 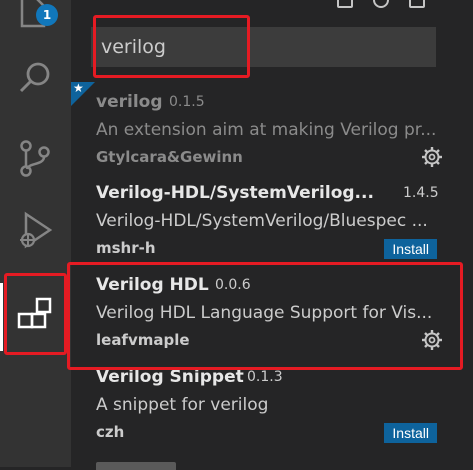 What do you see at coordinates (126, 248) in the screenshot?
I see `extension-publisher: mshr-h` at bounding box center [126, 248].